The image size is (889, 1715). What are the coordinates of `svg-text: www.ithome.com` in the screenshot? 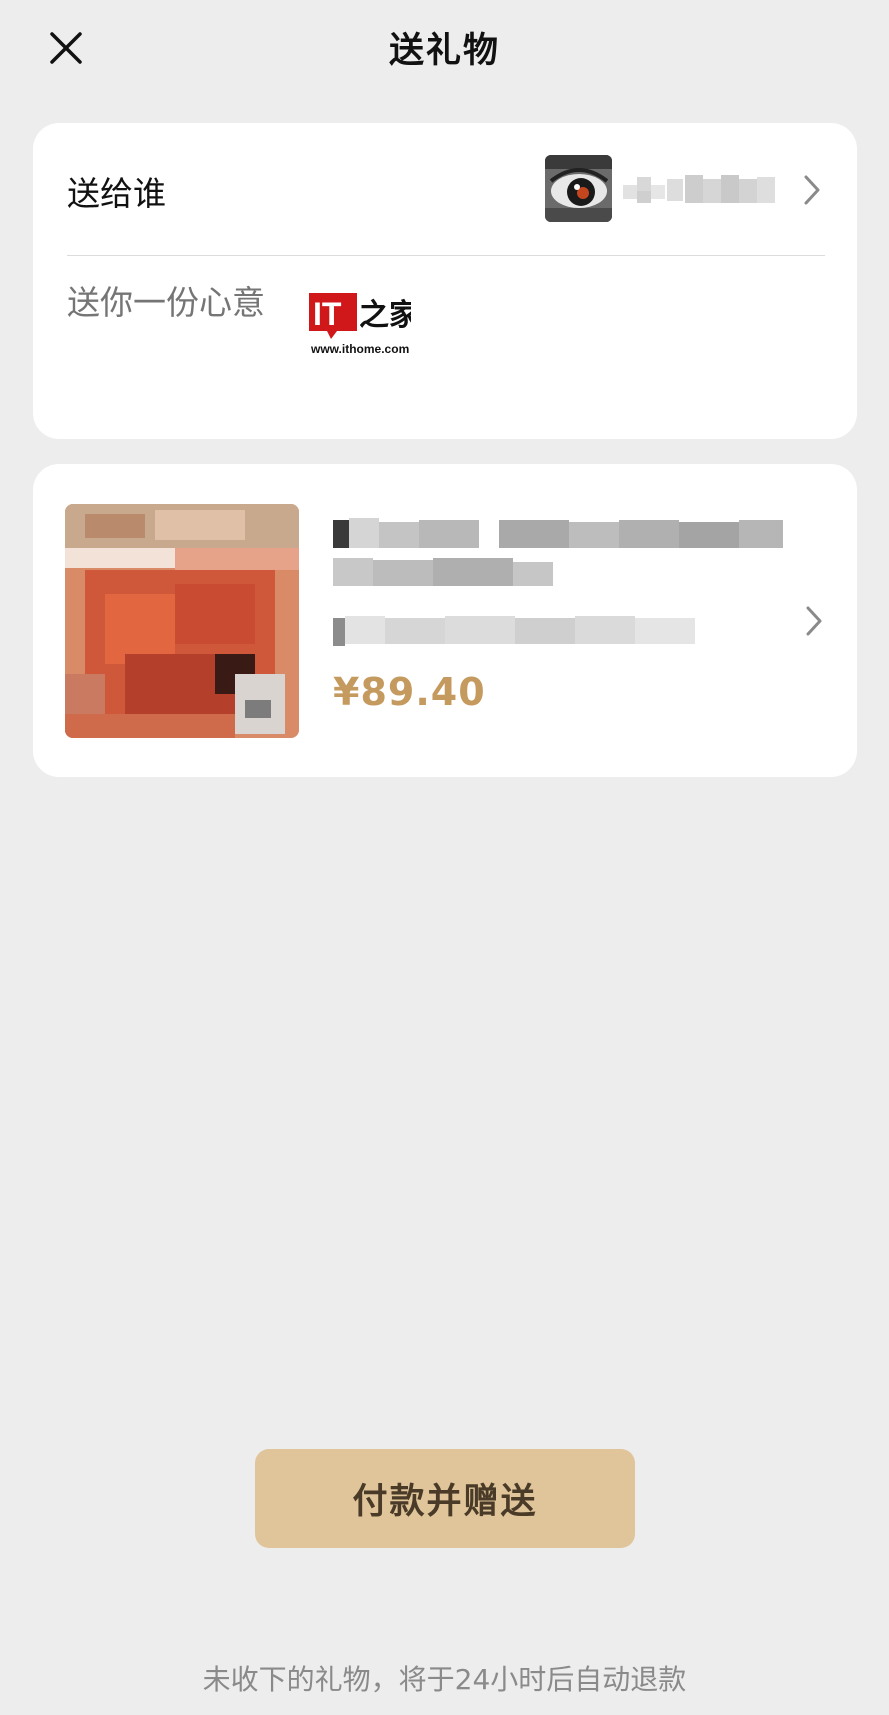 It's located at (359, 349).